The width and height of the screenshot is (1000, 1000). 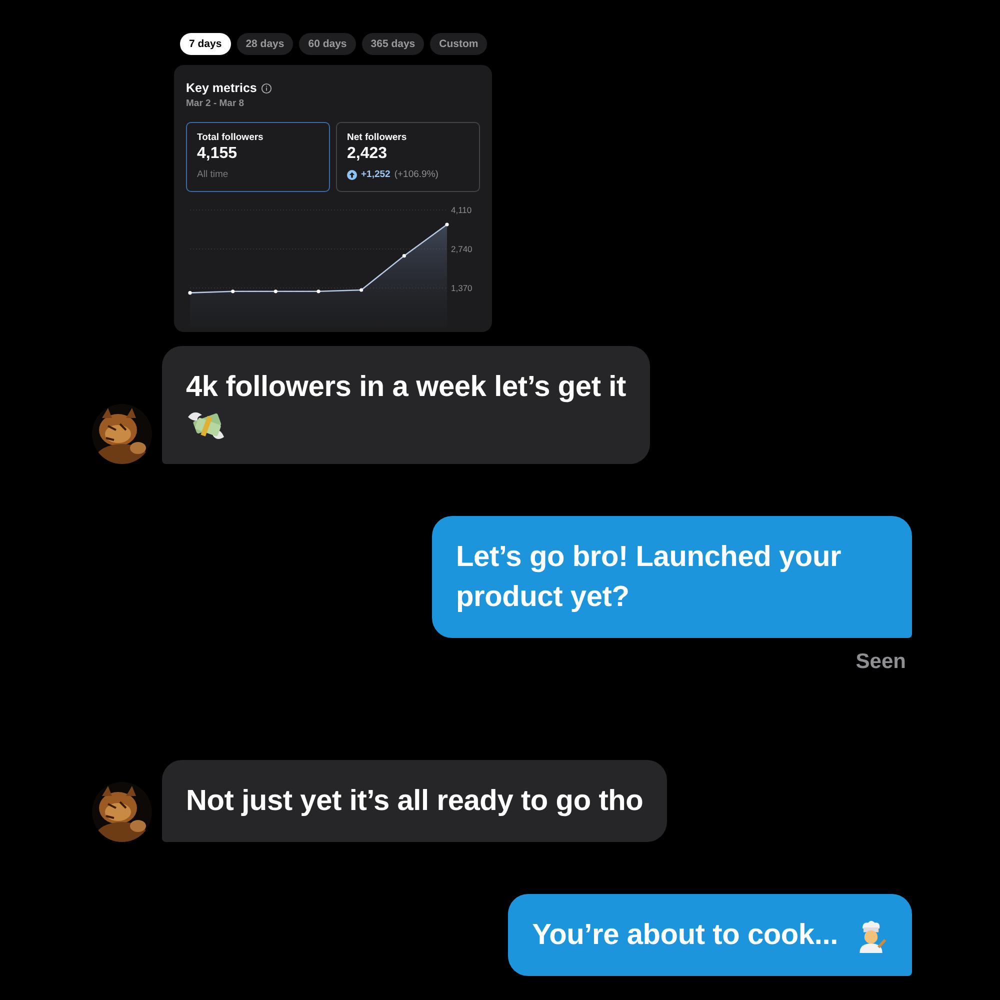 What do you see at coordinates (406, 387) in the screenshot?
I see `message-text: 4k followers in a week let’s get it` at bounding box center [406, 387].